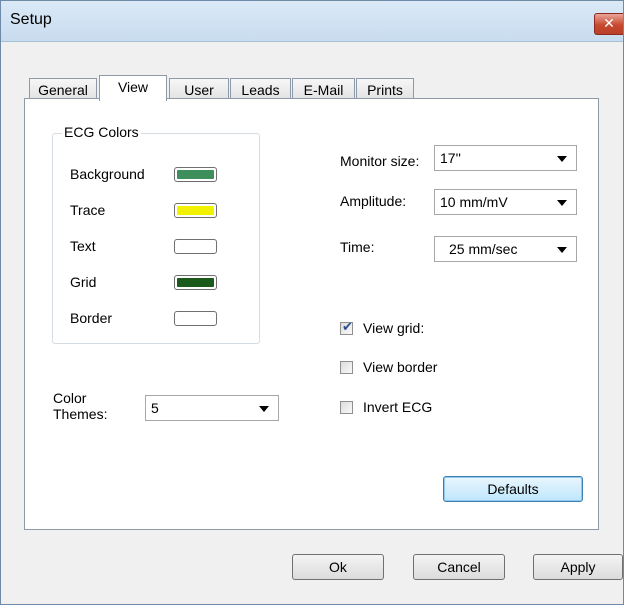 The width and height of the screenshot is (624, 605). Describe the element at coordinates (155, 408) in the screenshot. I see `color-themes-value: 5` at that location.